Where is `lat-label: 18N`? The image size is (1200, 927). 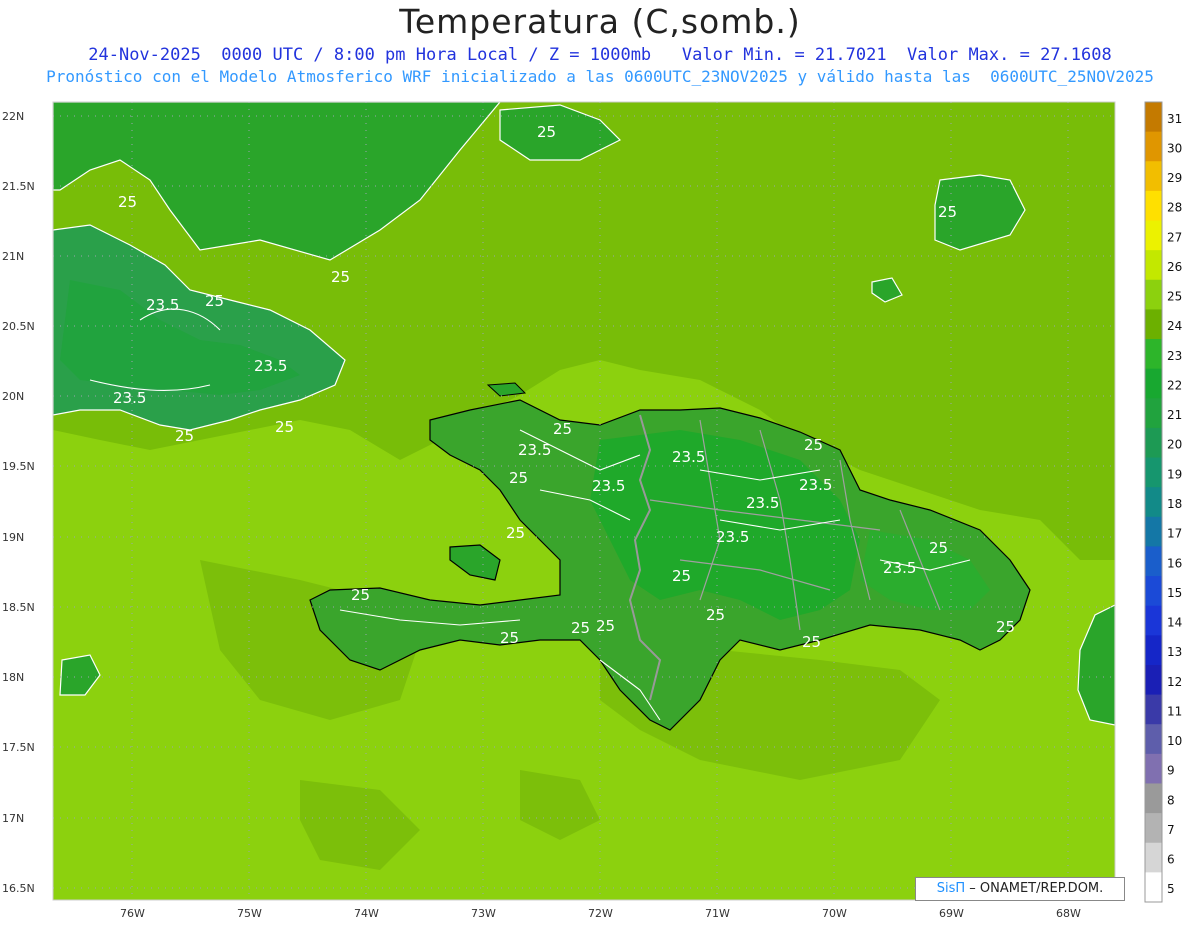 lat-label: 18N is located at coordinates (13, 677).